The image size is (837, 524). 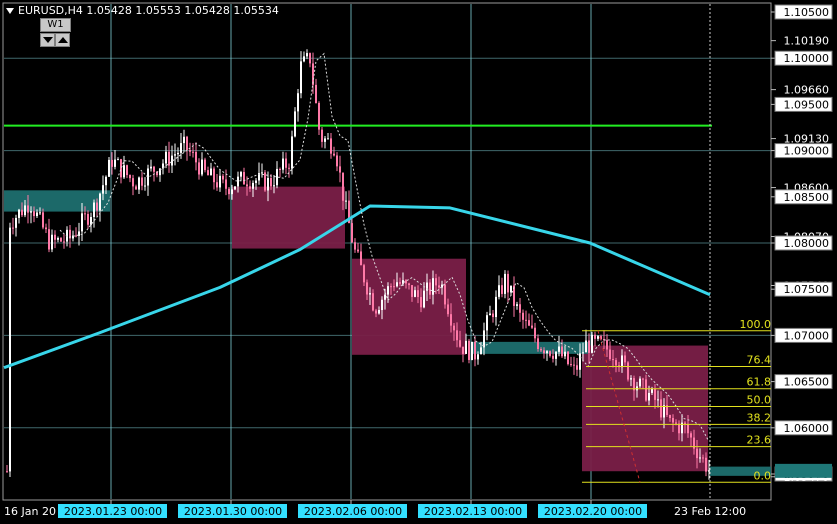 What do you see at coordinates (807, 335) in the screenshot?
I see `price-label: 1.07000` at bounding box center [807, 335].